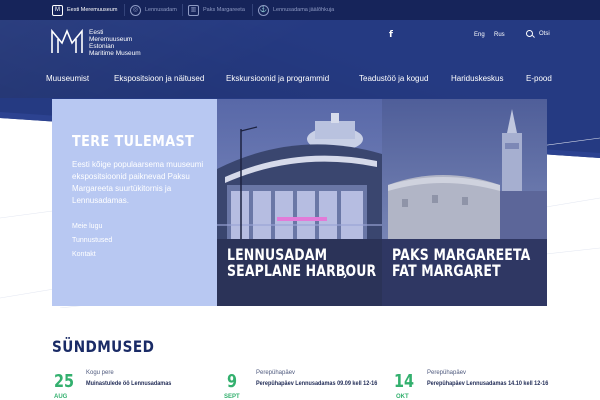  What do you see at coordinates (57, 10) in the screenshot?
I see `museum-logo-icon: M` at bounding box center [57, 10].